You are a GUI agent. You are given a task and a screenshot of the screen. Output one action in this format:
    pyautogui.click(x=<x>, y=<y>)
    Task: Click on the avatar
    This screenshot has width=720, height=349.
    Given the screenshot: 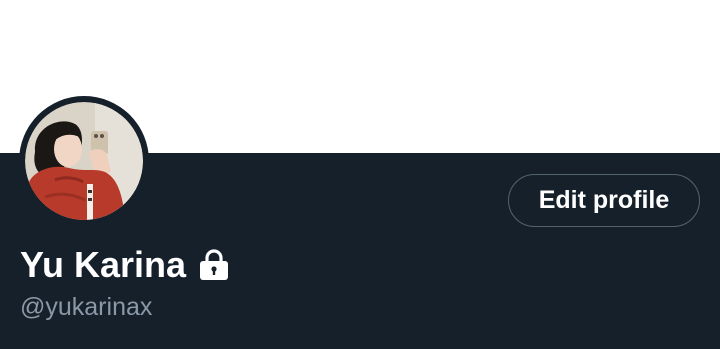 What is the action you would take?
    pyautogui.click(x=84, y=161)
    